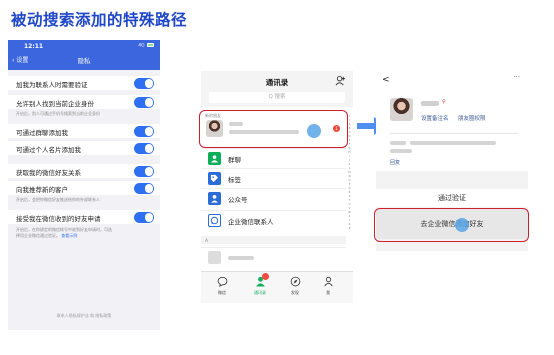 Image resolution: width=554 pixels, height=355 pixels. What do you see at coordinates (84, 55) in the screenshot?
I see `privacy-header: 12:11 4G ‹ 设置 隐私` at bounding box center [84, 55].